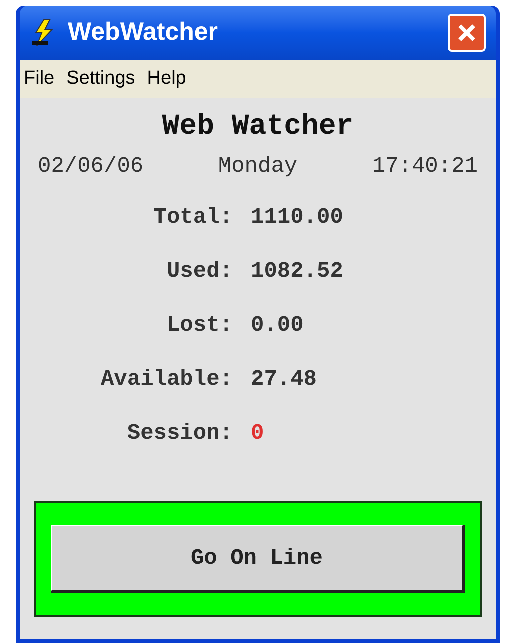 Image resolution: width=507 pixels, height=643 pixels. I want to click on date-text: 02/06/06, so click(91, 167).